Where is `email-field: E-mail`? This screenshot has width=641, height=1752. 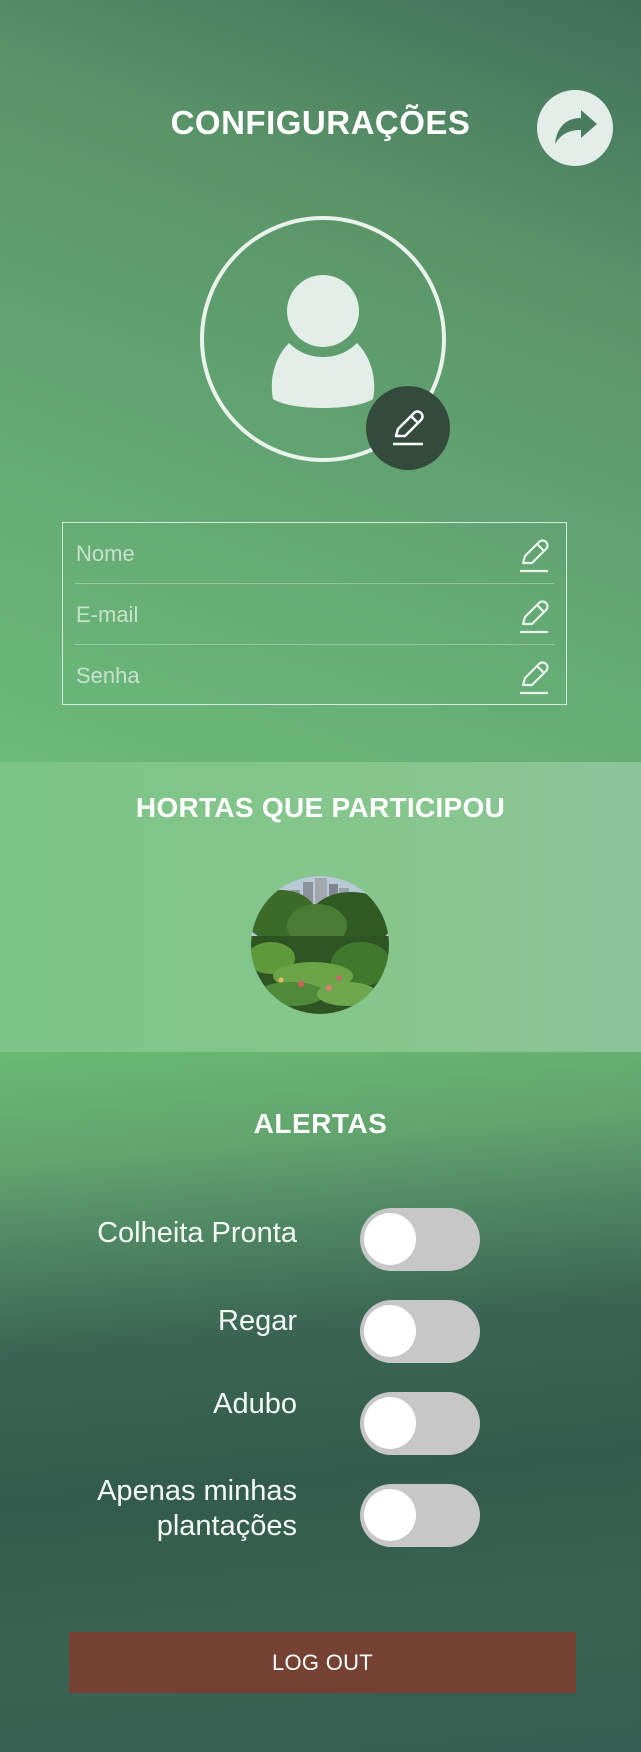 email-field: E-mail is located at coordinates (314, 614).